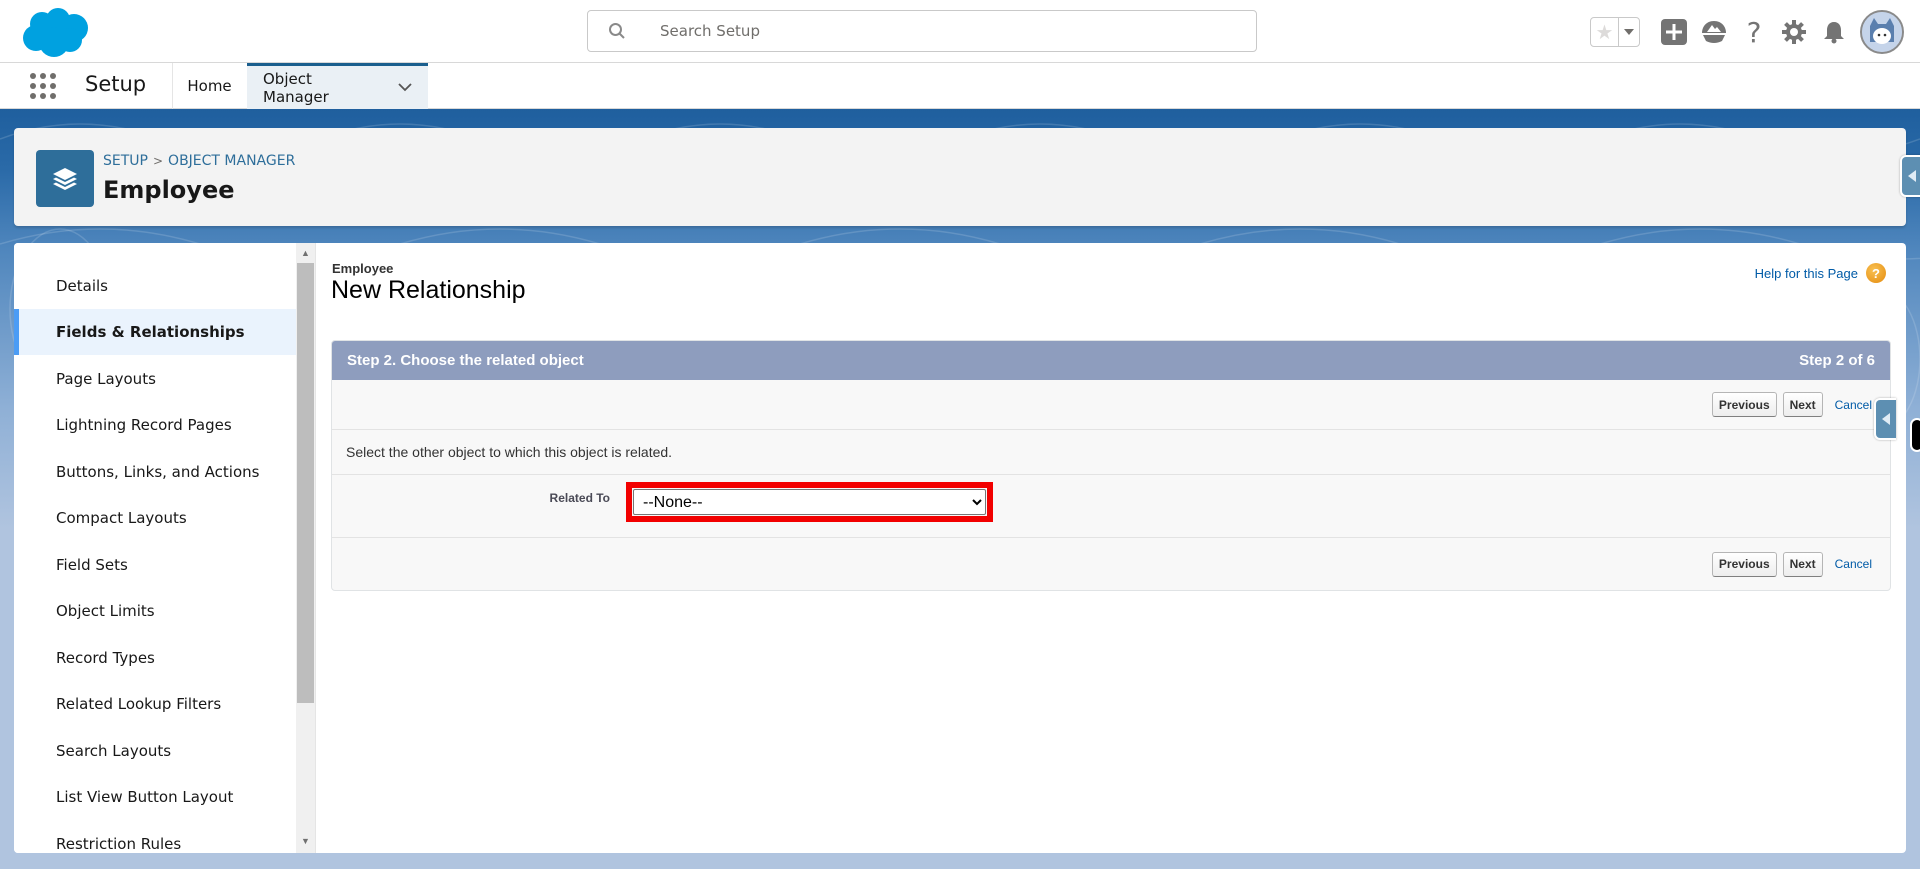 The image size is (1920, 869). What do you see at coordinates (114, 751) in the screenshot?
I see `sidebar-item-label: Search Layouts` at bounding box center [114, 751].